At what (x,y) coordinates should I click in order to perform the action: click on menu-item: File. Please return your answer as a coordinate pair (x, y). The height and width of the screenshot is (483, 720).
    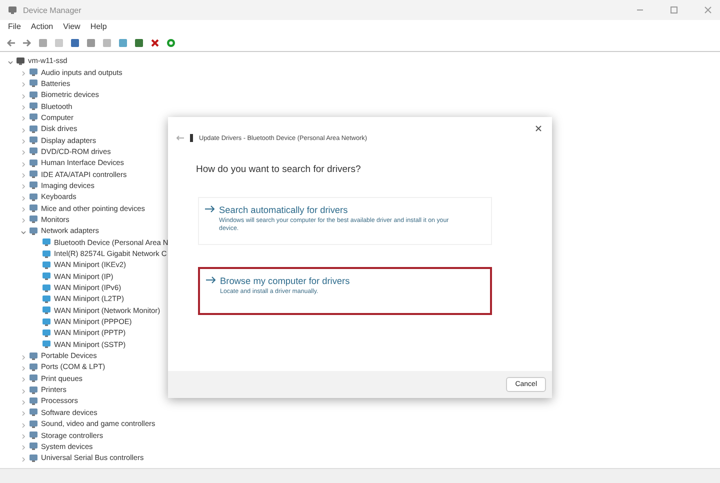
    Looking at the image, I should click on (14, 26).